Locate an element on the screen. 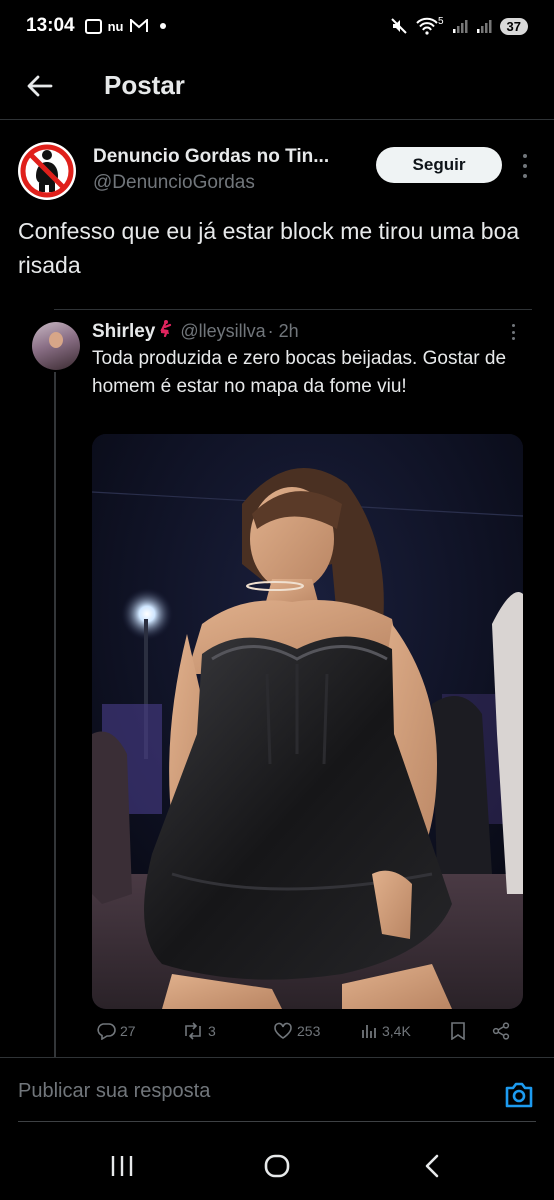 This screenshot has width=554, height=1200. network-type: 5 is located at coordinates (440, 21).